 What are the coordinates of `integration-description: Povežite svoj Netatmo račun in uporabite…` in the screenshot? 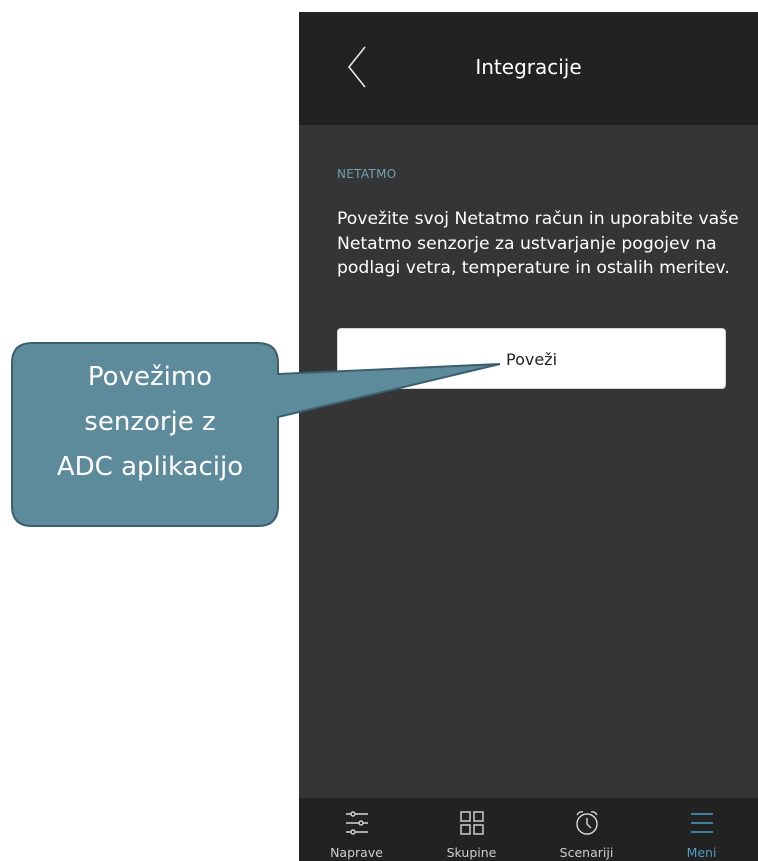 It's located at (538, 243).